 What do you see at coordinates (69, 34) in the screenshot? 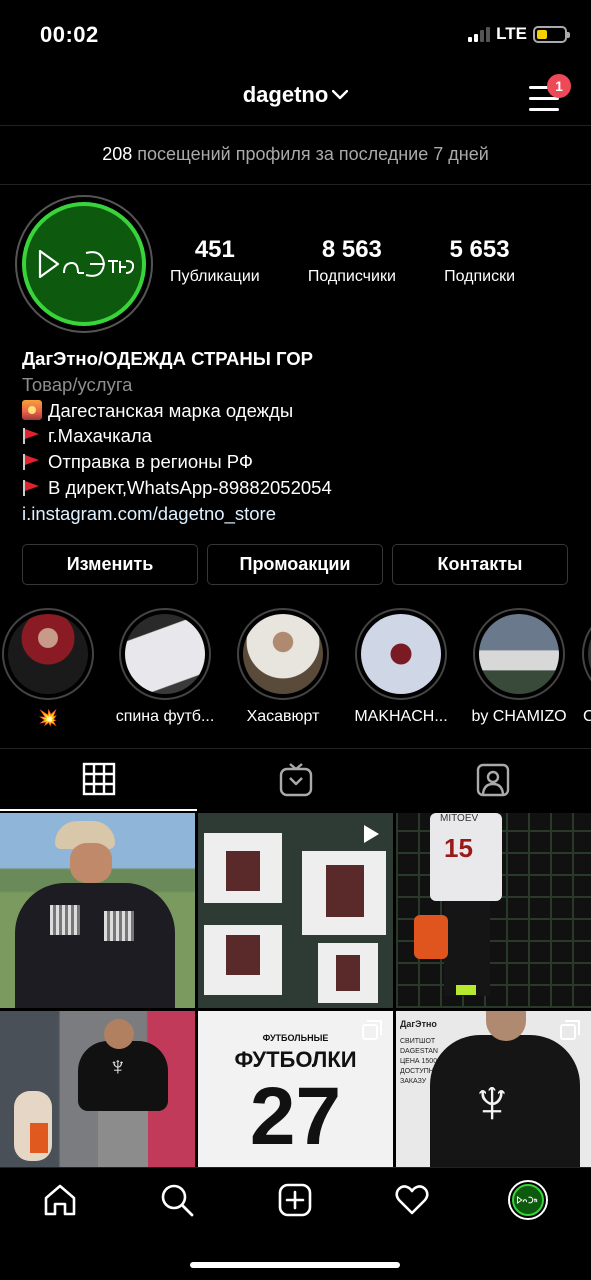
I see `status-time: 00:02` at bounding box center [69, 34].